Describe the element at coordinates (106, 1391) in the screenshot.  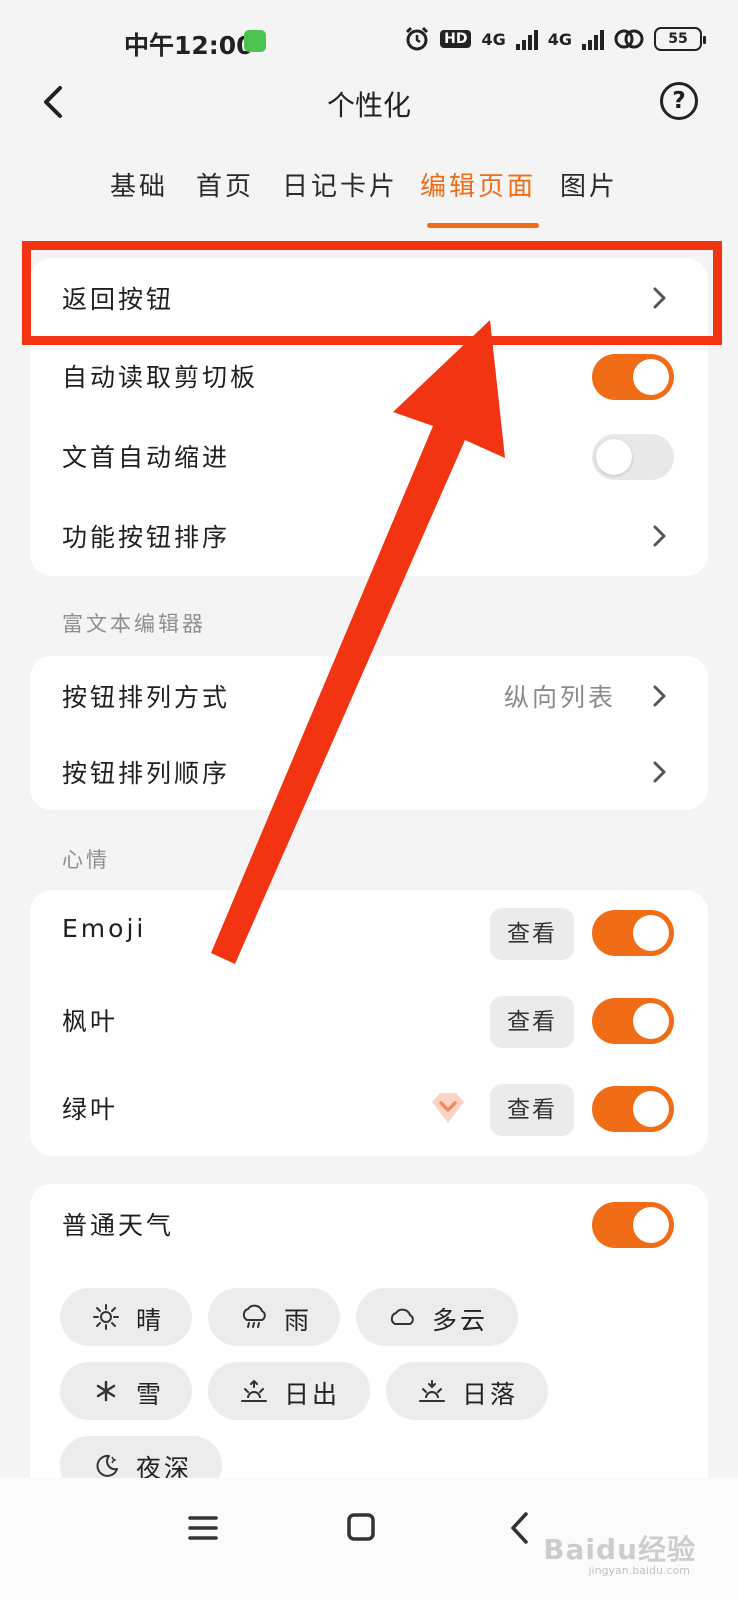
I see `snow-icon` at that location.